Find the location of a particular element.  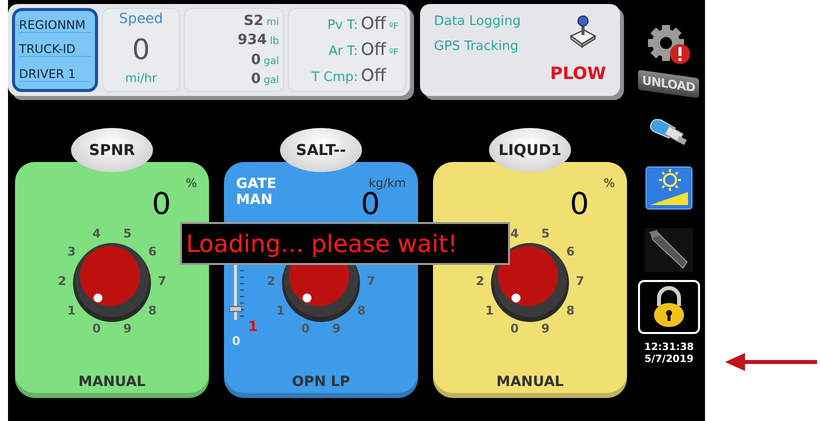

channel-button: SPNR is located at coordinates (112, 150).